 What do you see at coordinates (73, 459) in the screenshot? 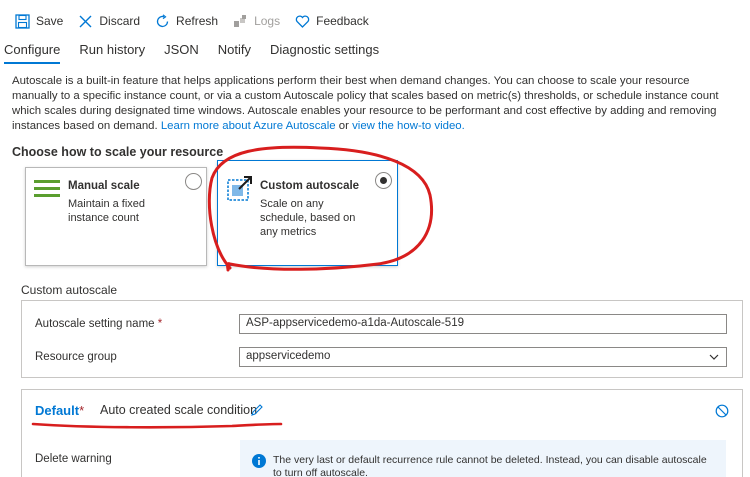
I see `delete-warning-label: Delete warning` at bounding box center [73, 459].